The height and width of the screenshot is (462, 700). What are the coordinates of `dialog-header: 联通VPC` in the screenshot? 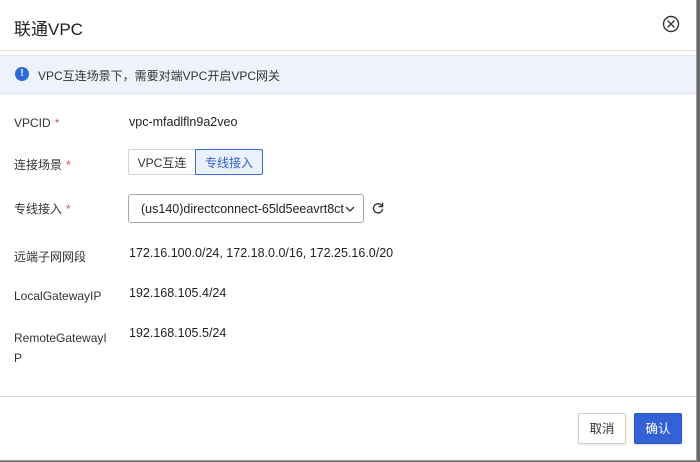 It's located at (348, 25).